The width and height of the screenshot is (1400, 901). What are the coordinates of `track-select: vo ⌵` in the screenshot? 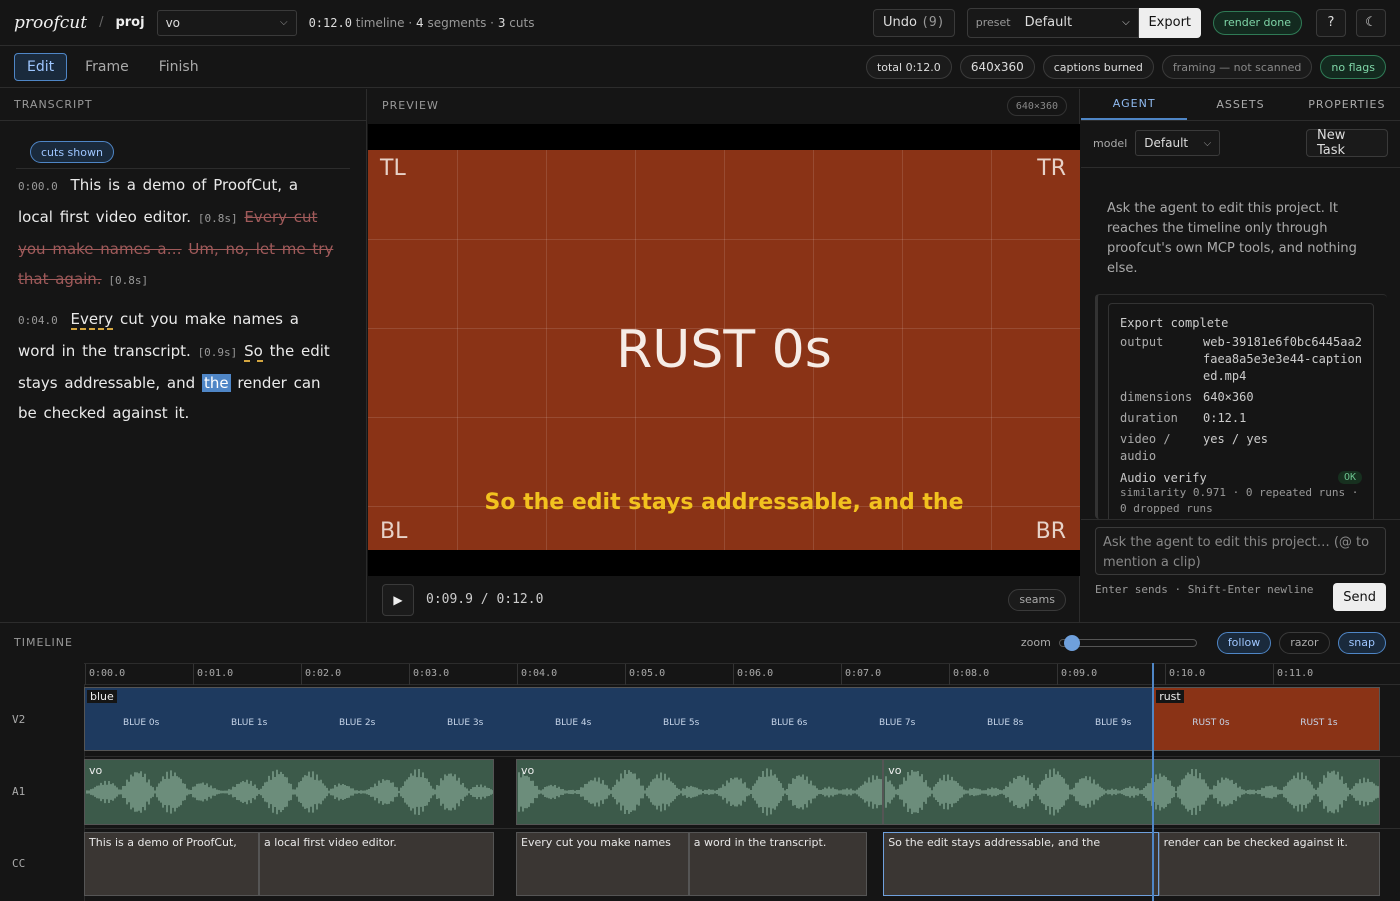 It's located at (226, 22).